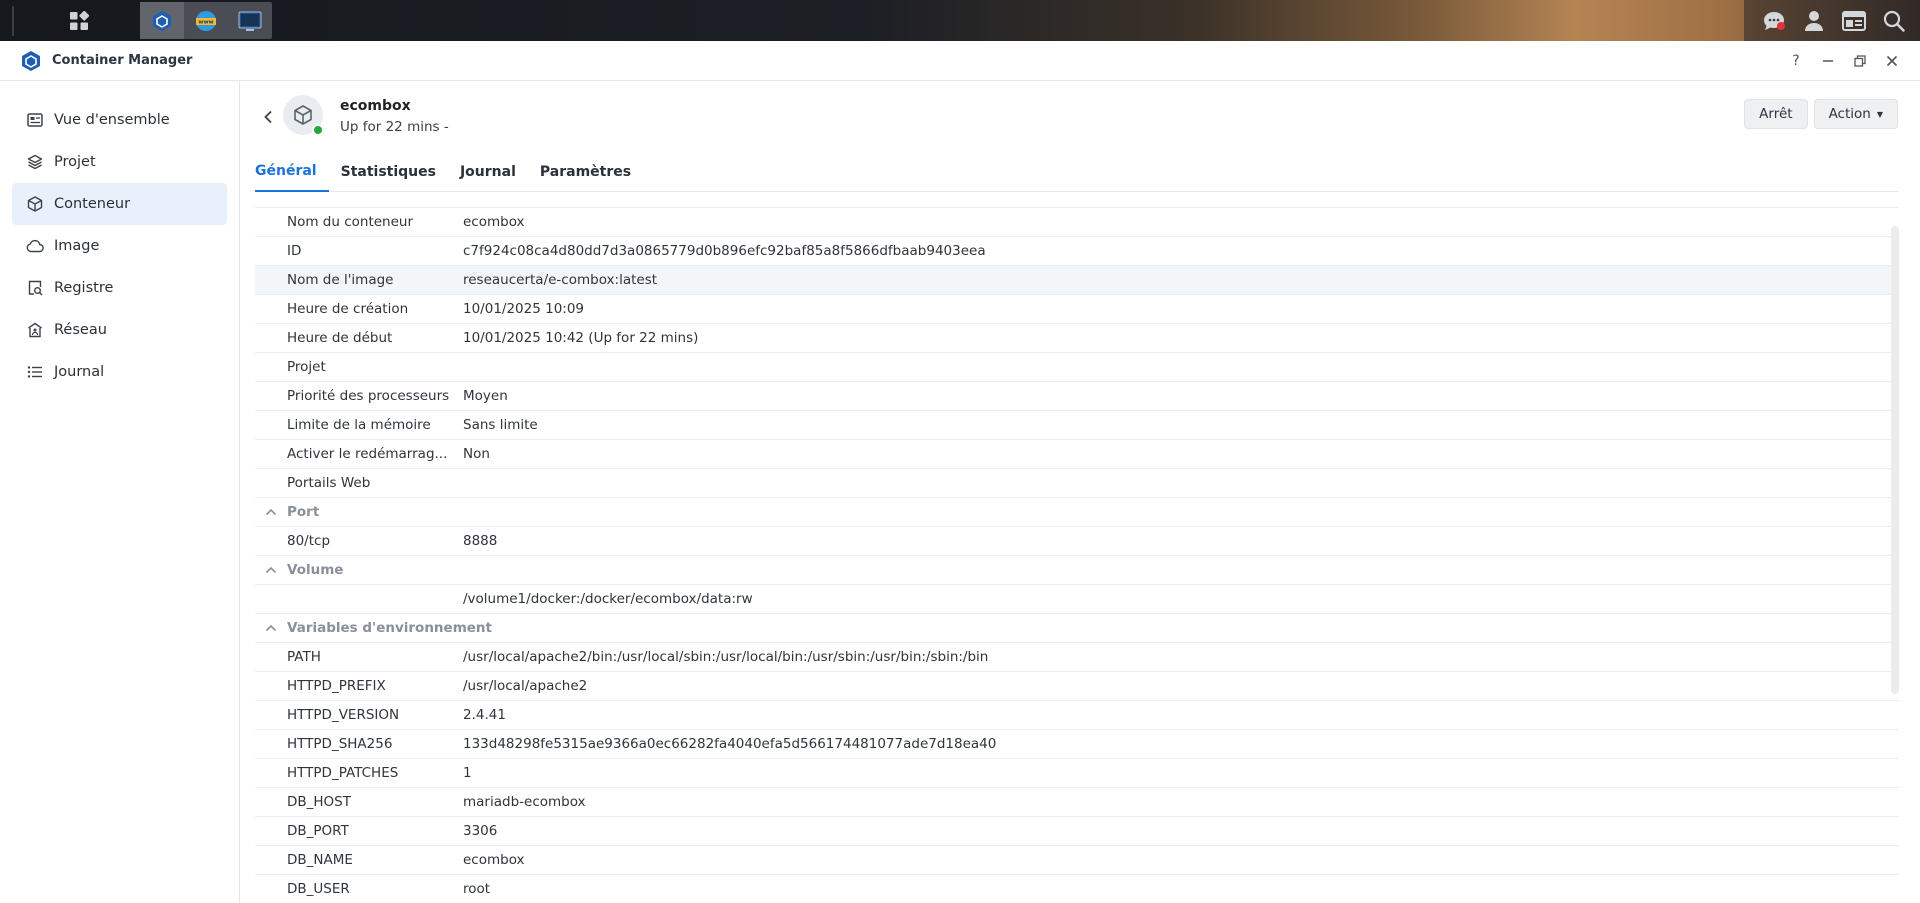  What do you see at coordinates (80, 330) in the screenshot?
I see `sidebar-item-label: Réseau` at bounding box center [80, 330].